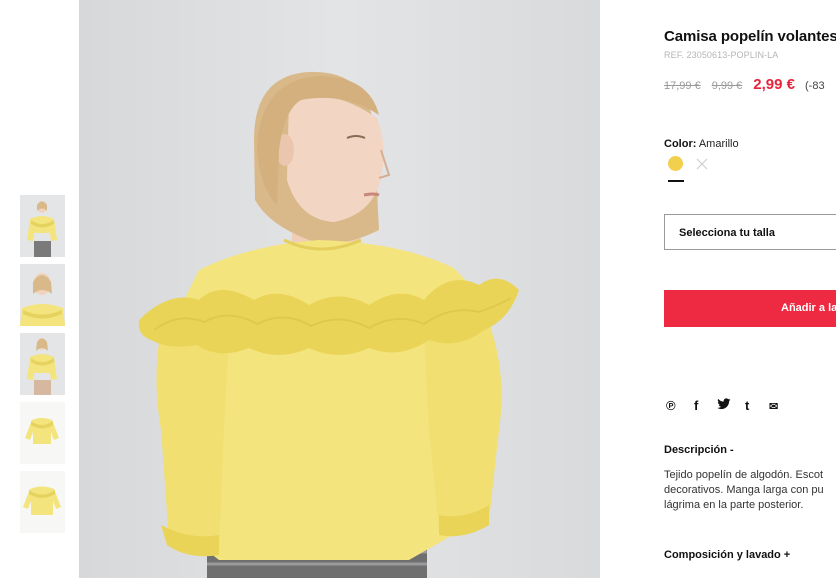  I want to click on description-line: decorativos. Manga larga con pu, so click(744, 490).